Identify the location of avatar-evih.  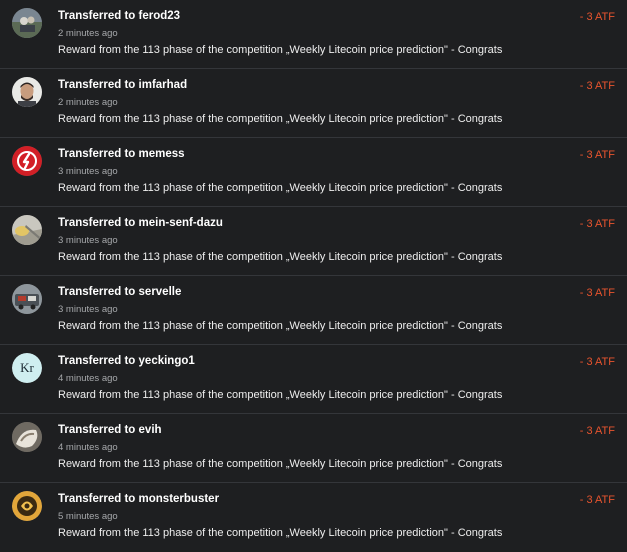
(27, 437).